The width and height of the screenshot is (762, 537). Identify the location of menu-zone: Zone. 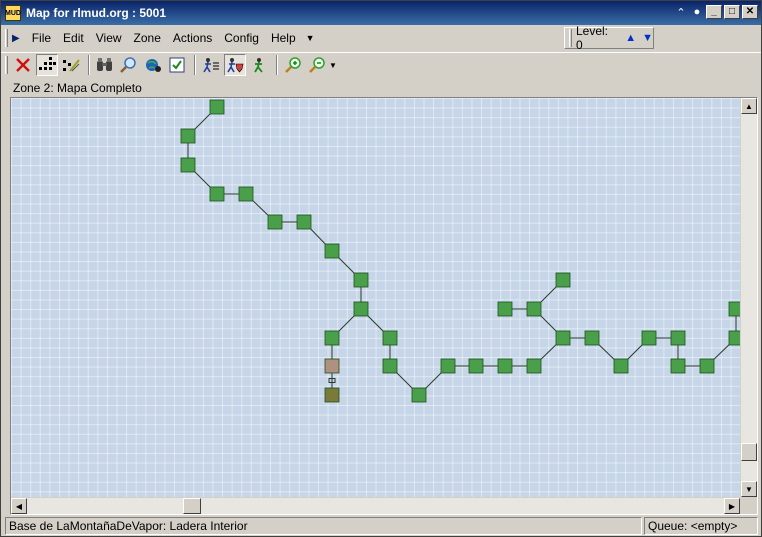
(147, 38).